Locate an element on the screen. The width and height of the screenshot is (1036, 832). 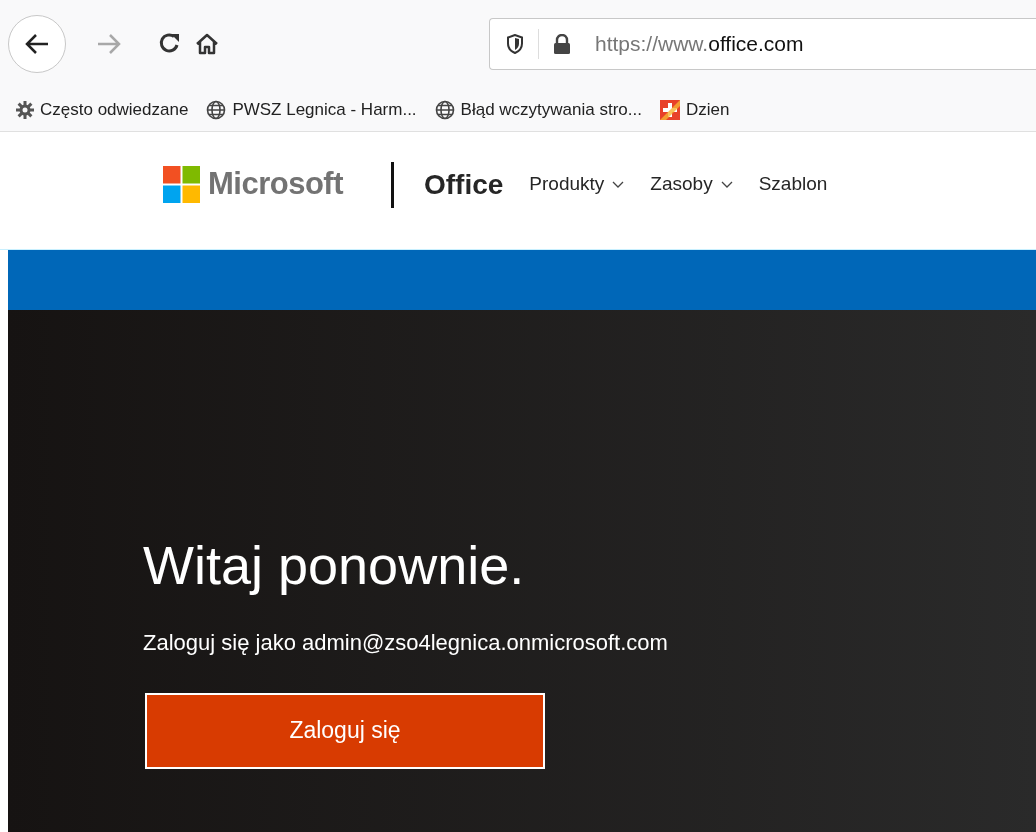
shield-icon is located at coordinates (515, 44).